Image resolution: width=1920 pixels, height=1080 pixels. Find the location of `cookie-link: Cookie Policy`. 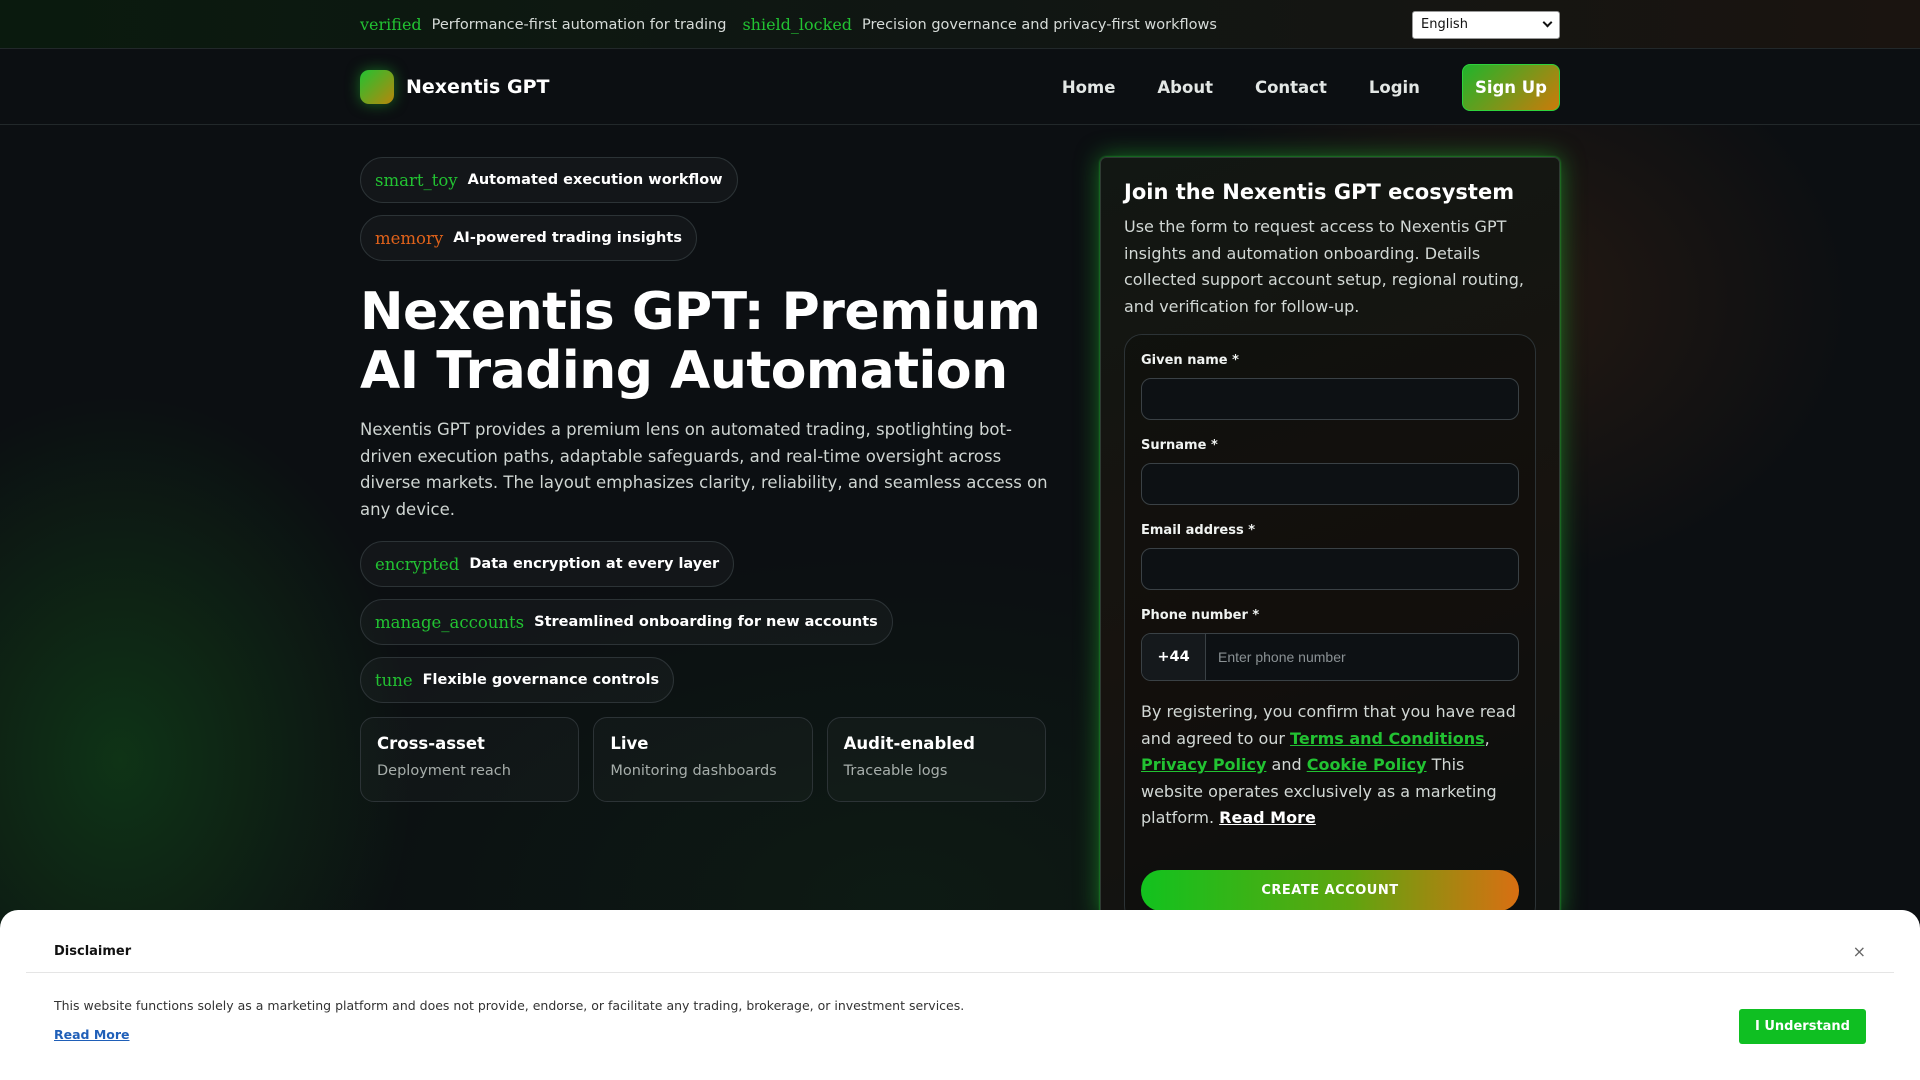

cookie-link: Cookie Policy is located at coordinates (1367, 764).